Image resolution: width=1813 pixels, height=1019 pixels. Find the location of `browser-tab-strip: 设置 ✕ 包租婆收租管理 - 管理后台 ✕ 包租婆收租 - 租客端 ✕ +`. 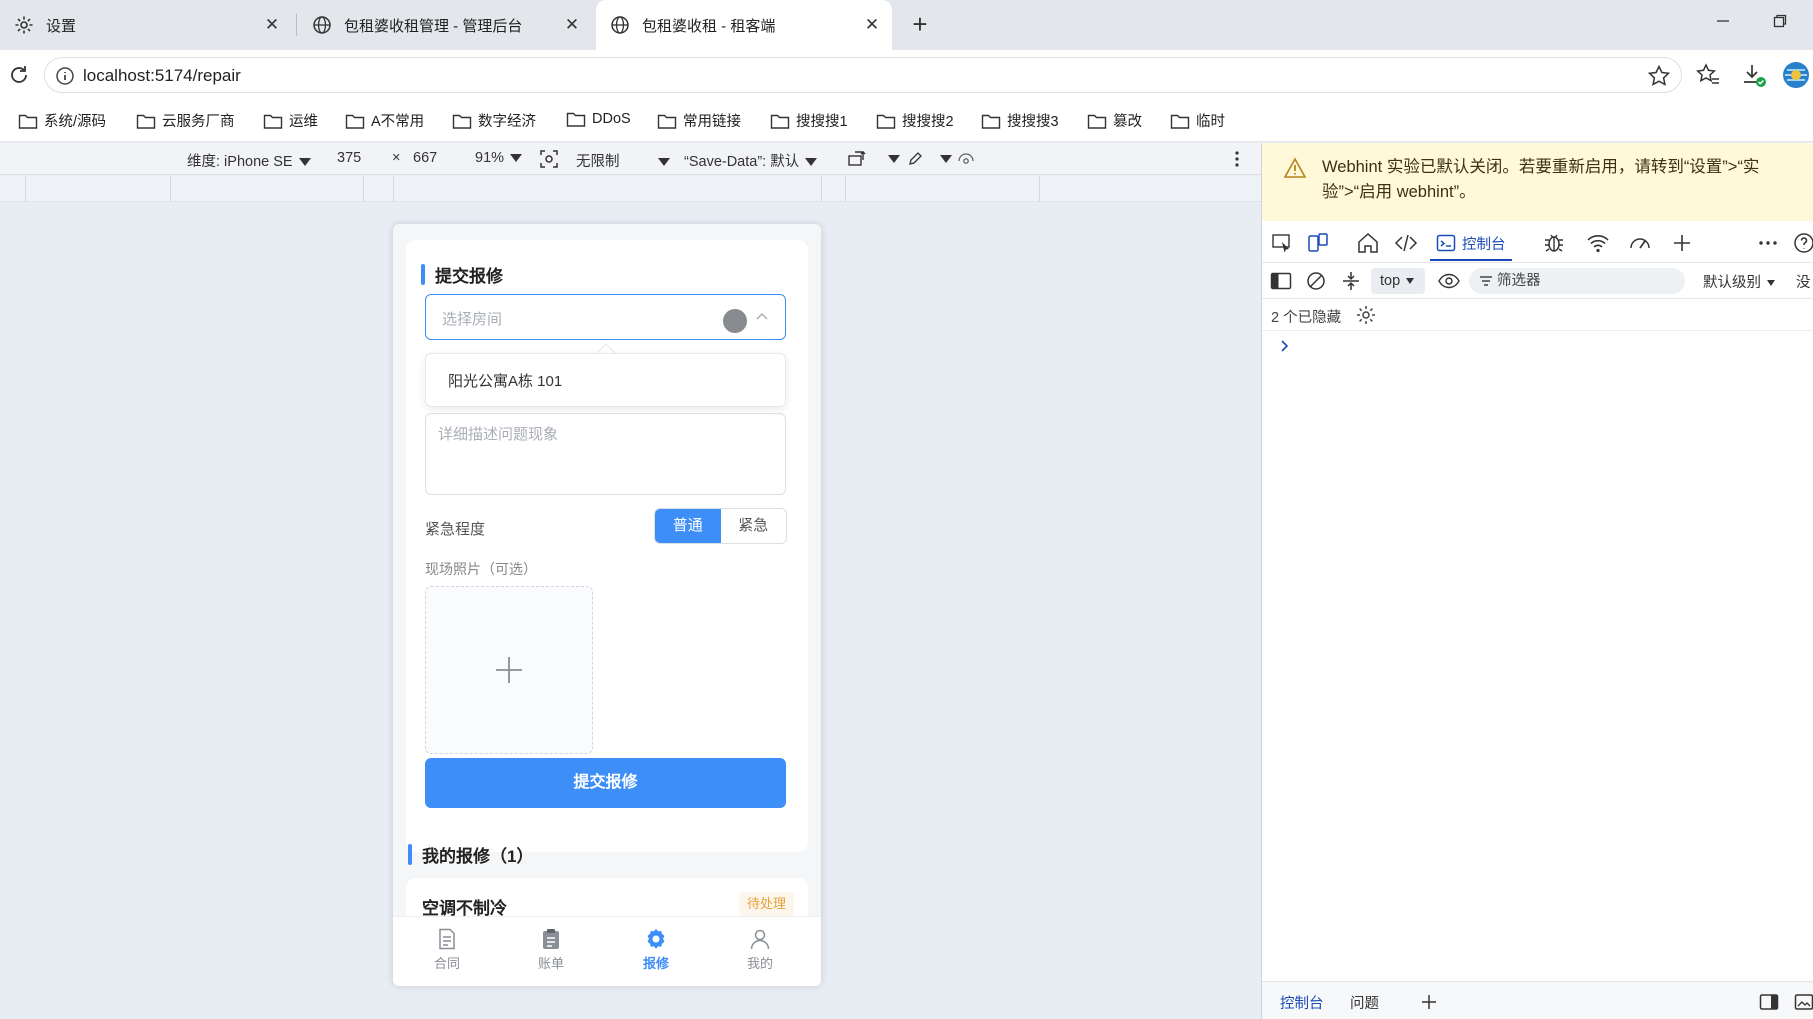

browser-tab-strip: 设置 ✕ 包租婆收租管理 - 管理后台 ✕ 包租婆收租 - 租客端 ✕ + is located at coordinates (906, 25).